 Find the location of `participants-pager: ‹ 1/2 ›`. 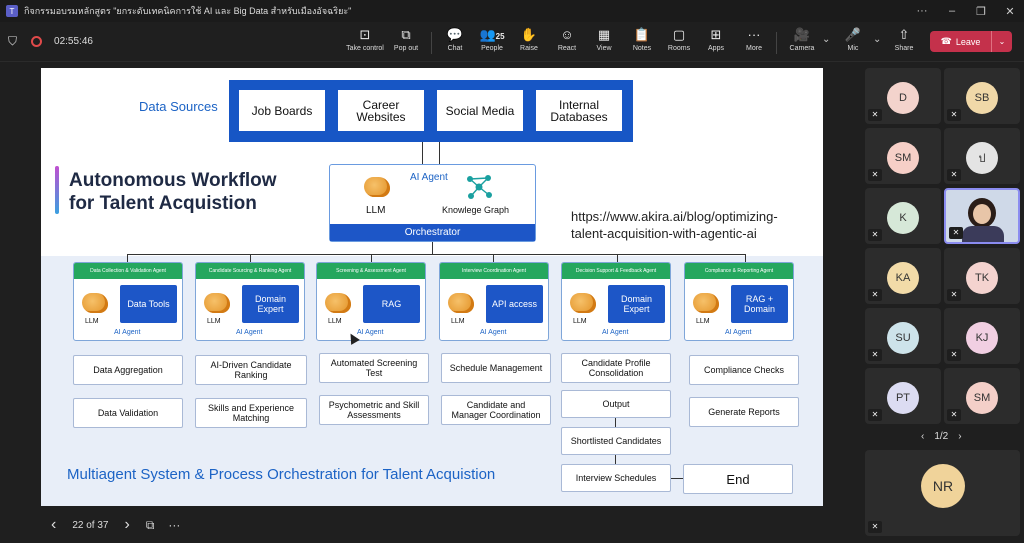

participants-pager: ‹ 1/2 › is located at coordinates (941, 436).